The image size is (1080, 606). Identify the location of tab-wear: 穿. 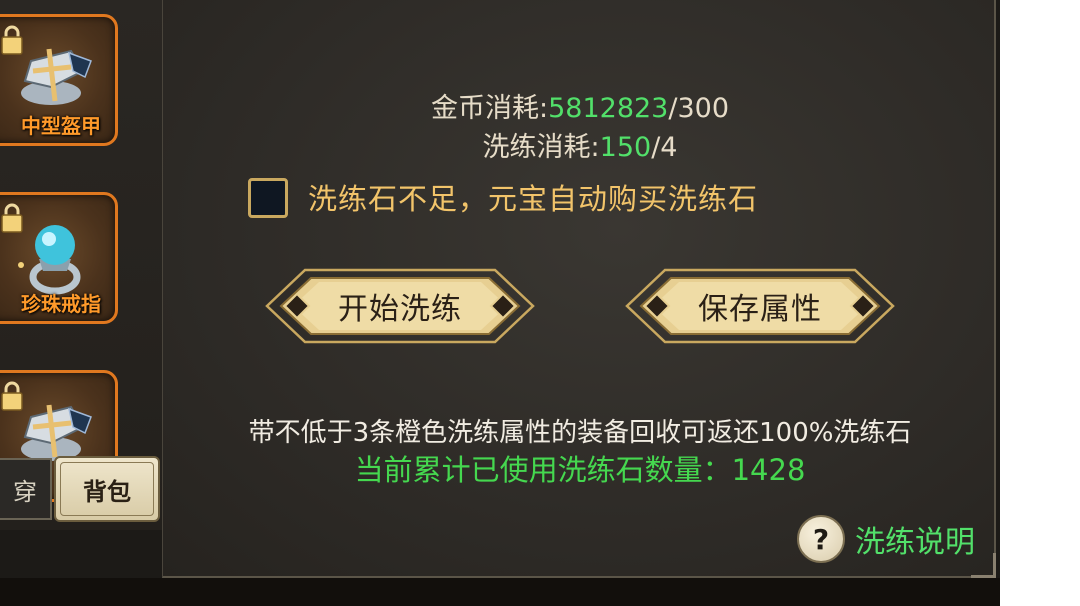
(26, 489).